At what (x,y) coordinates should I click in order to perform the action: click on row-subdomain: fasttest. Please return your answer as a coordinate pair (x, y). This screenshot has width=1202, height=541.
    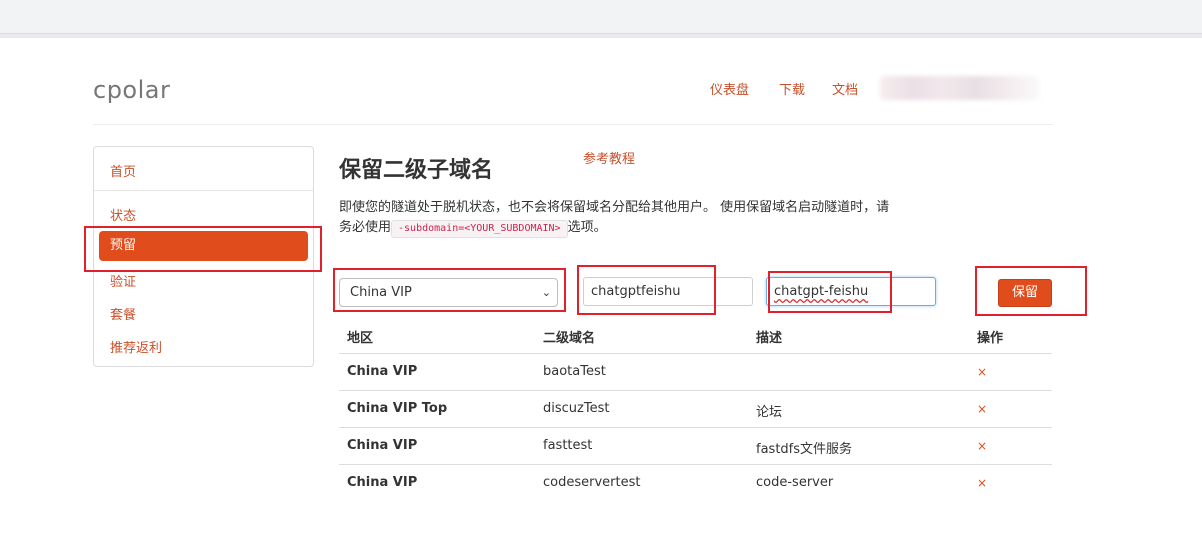
    Looking at the image, I should click on (568, 445).